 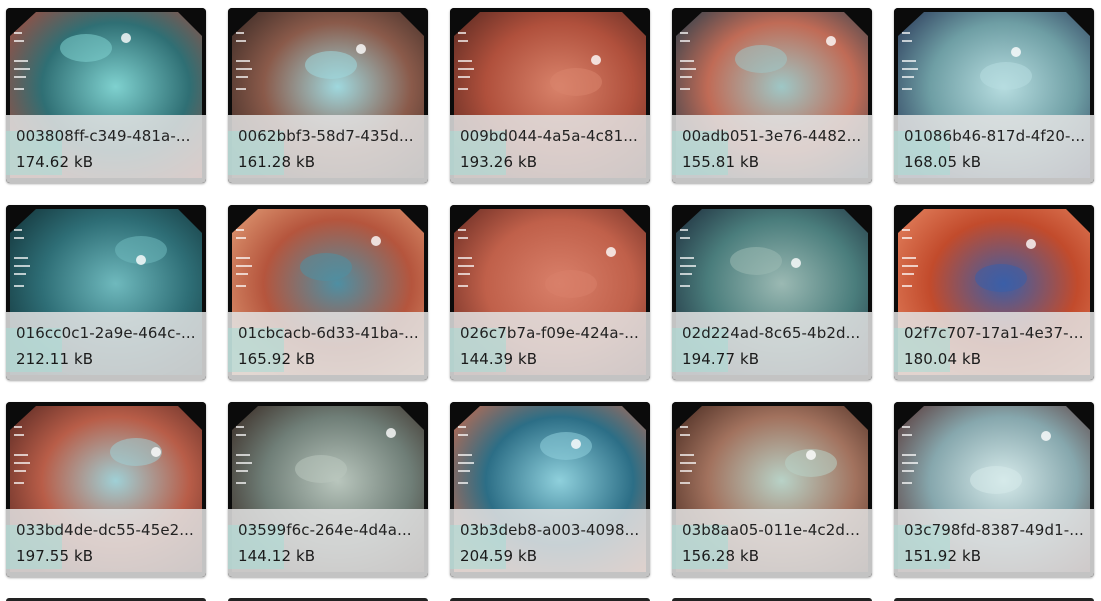 I want to click on image-card: 01086b46-817d-4f20-... 168.05 kB, so click(x=994, y=95).